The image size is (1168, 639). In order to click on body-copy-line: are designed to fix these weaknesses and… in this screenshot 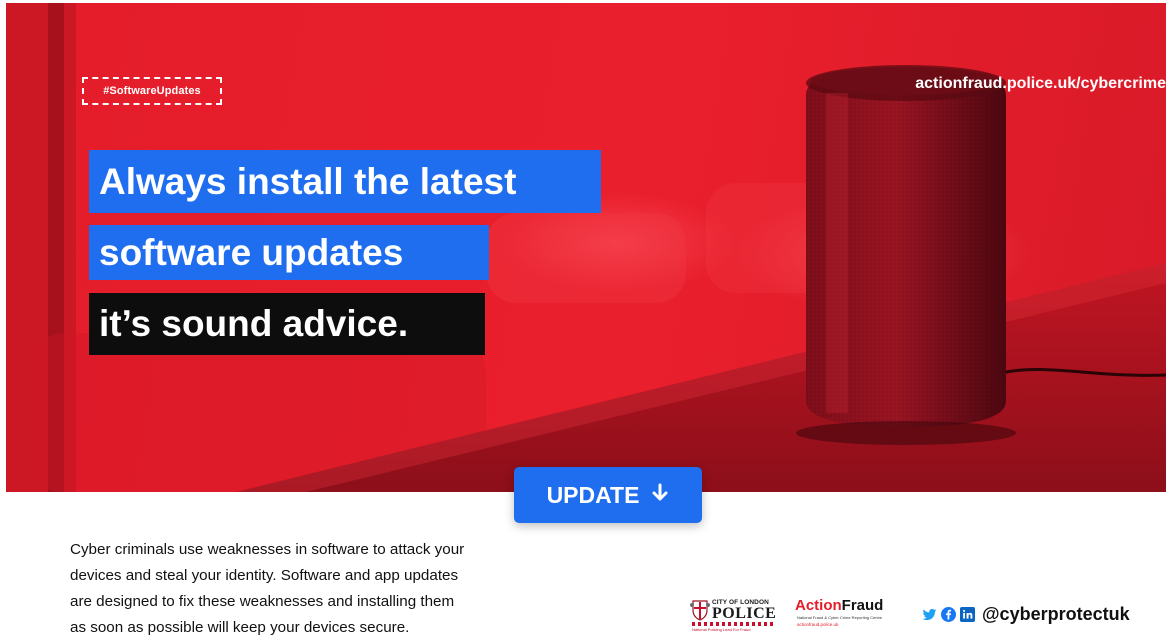, I will do `click(262, 601)`.